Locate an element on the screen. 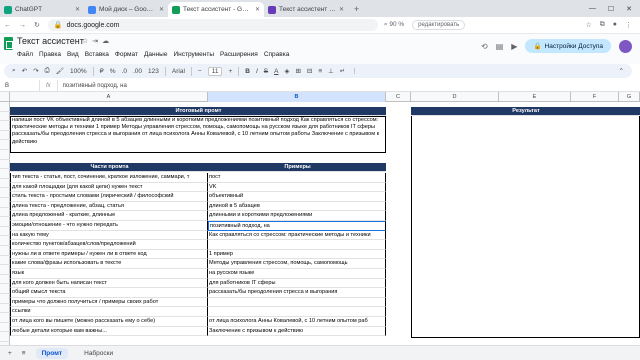 The height and width of the screenshot is (360, 640). prompt-header-cell: Итоговый промт is located at coordinates (198, 111).